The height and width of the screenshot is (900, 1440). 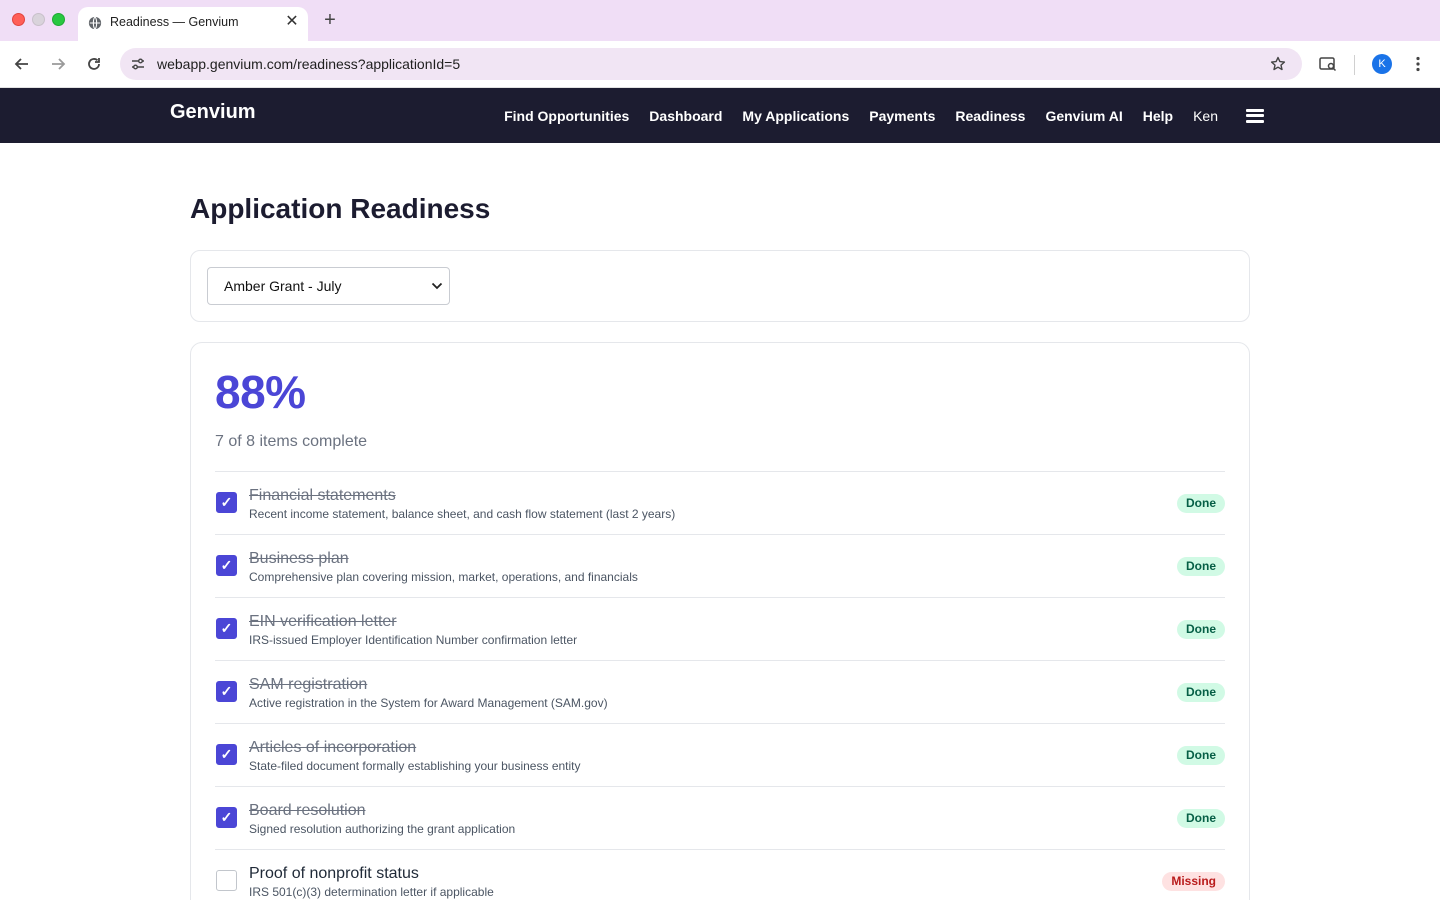 What do you see at coordinates (720, 286) in the screenshot?
I see `application-select-card: Amber Grant - July` at bounding box center [720, 286].